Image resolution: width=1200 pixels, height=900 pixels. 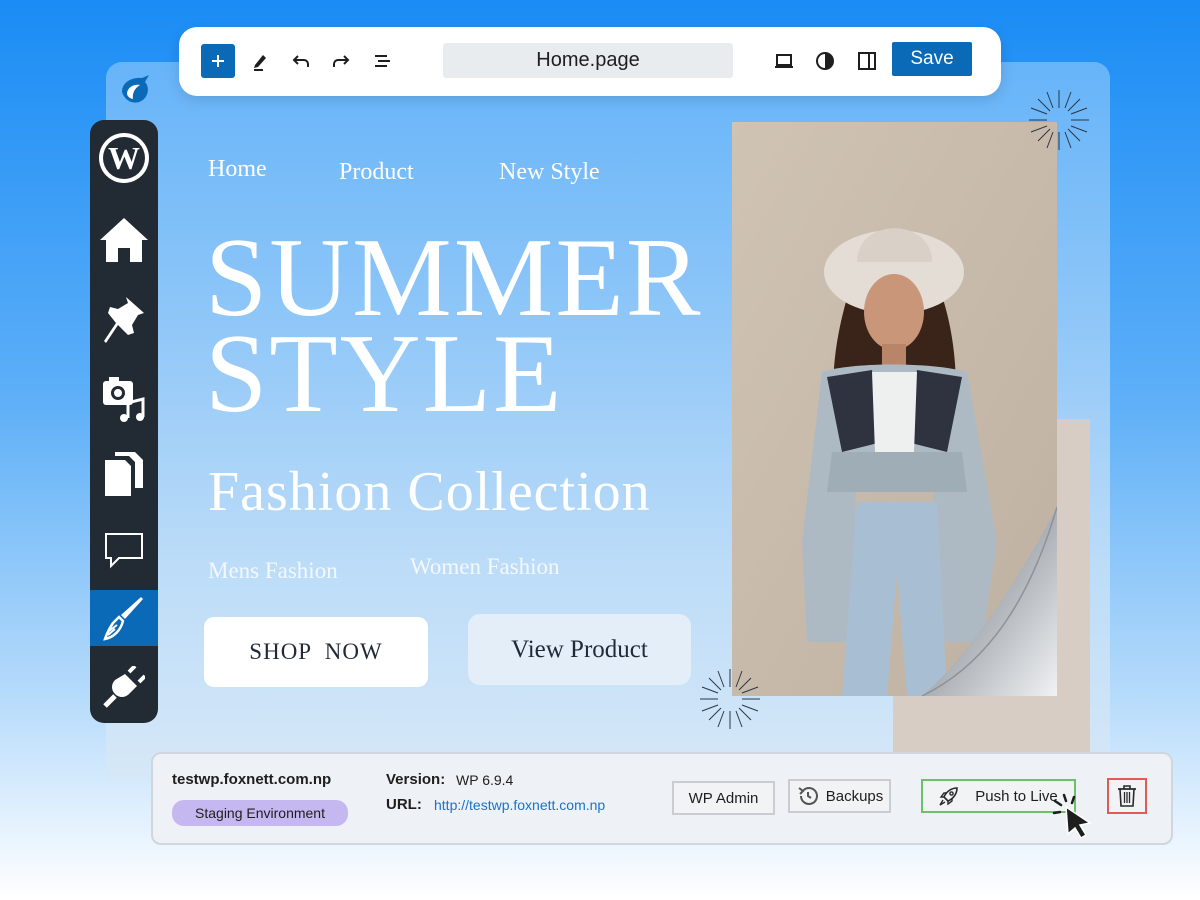 I want to click on hero-subtitle: Fashion Collection, so click(x=429, y=492).